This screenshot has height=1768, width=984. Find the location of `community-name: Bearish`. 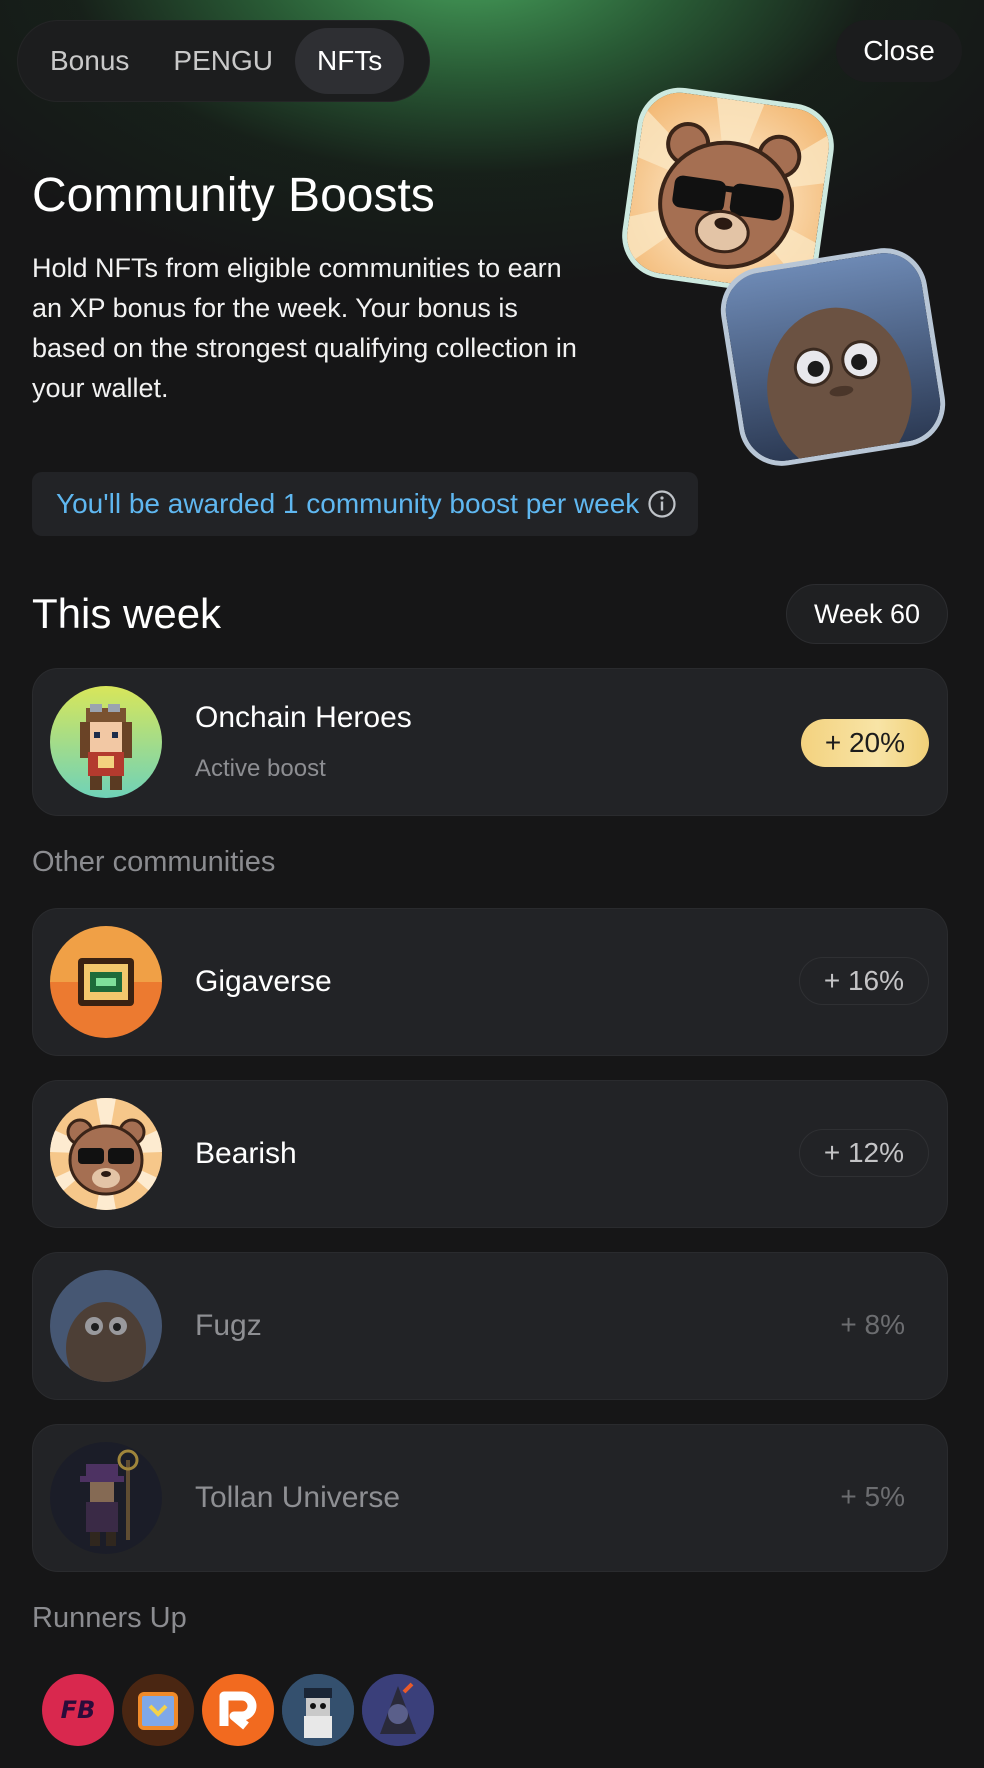

community-name: Bearish is located at coordinates (246, 1153).